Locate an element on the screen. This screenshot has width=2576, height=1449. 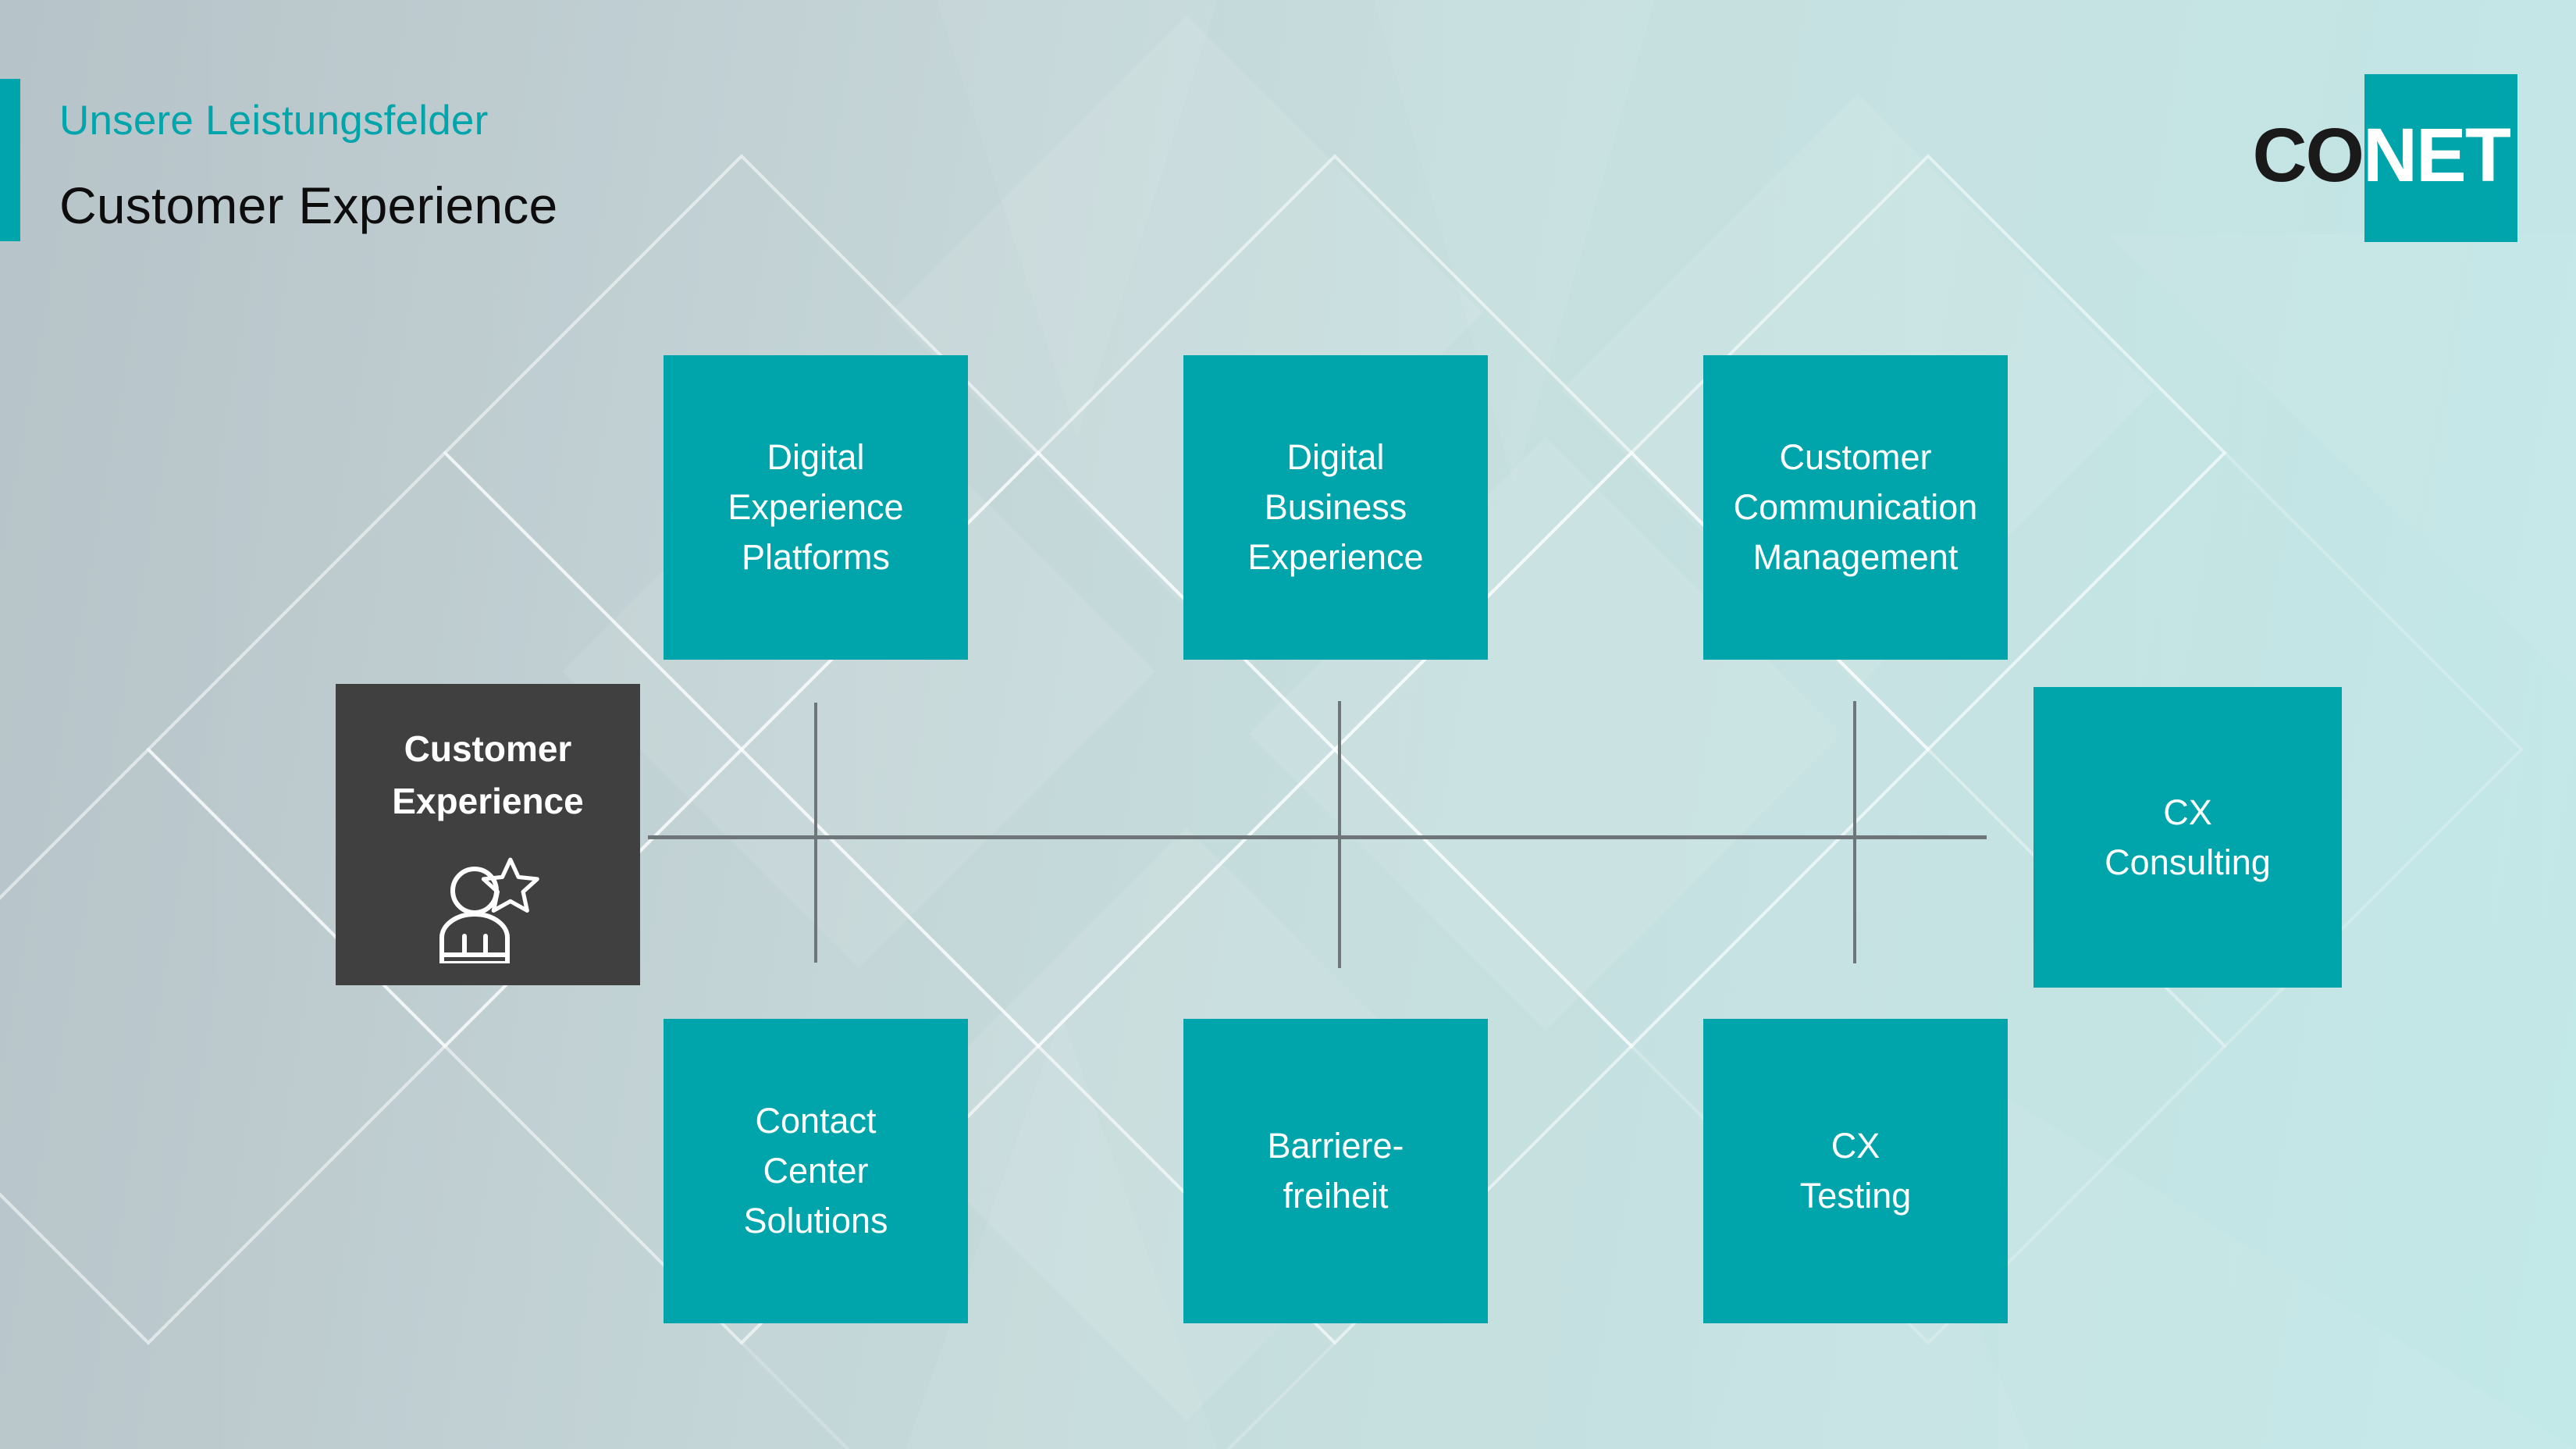
person-star-icon is located at coordinates (489, 911).